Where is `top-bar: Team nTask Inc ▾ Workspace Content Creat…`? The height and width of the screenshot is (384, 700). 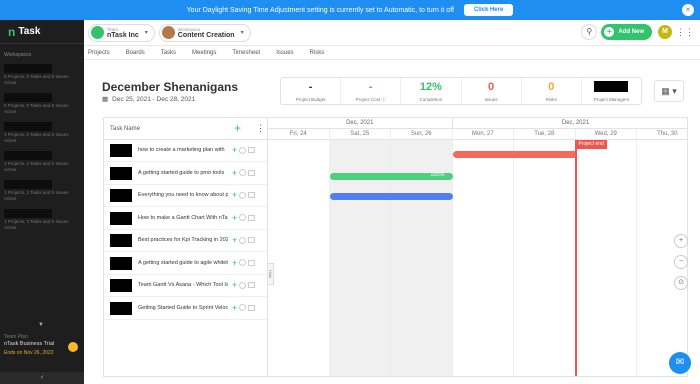 top-bar: Team nTask Inc ▾ Workspace Content Creat… is located at coordinates (392, 33).